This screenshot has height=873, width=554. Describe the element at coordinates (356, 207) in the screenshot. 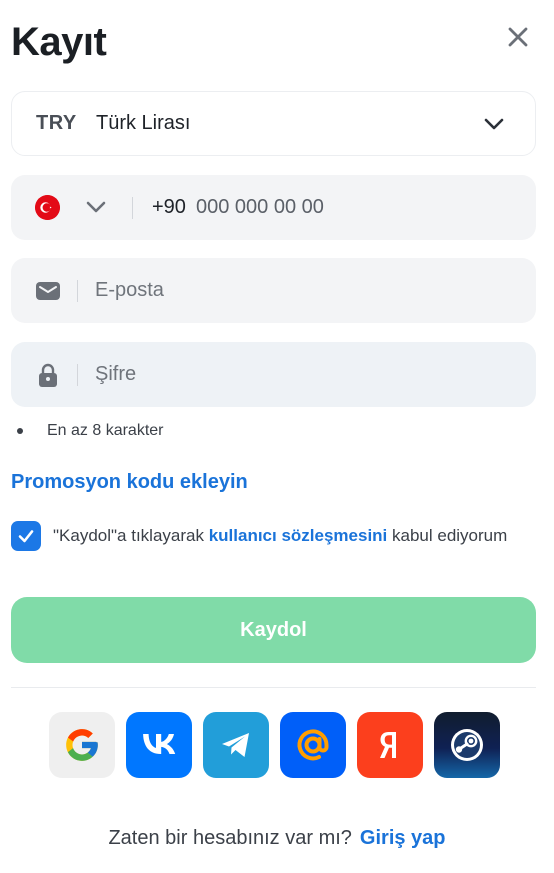

I see `phone-input` at that location.